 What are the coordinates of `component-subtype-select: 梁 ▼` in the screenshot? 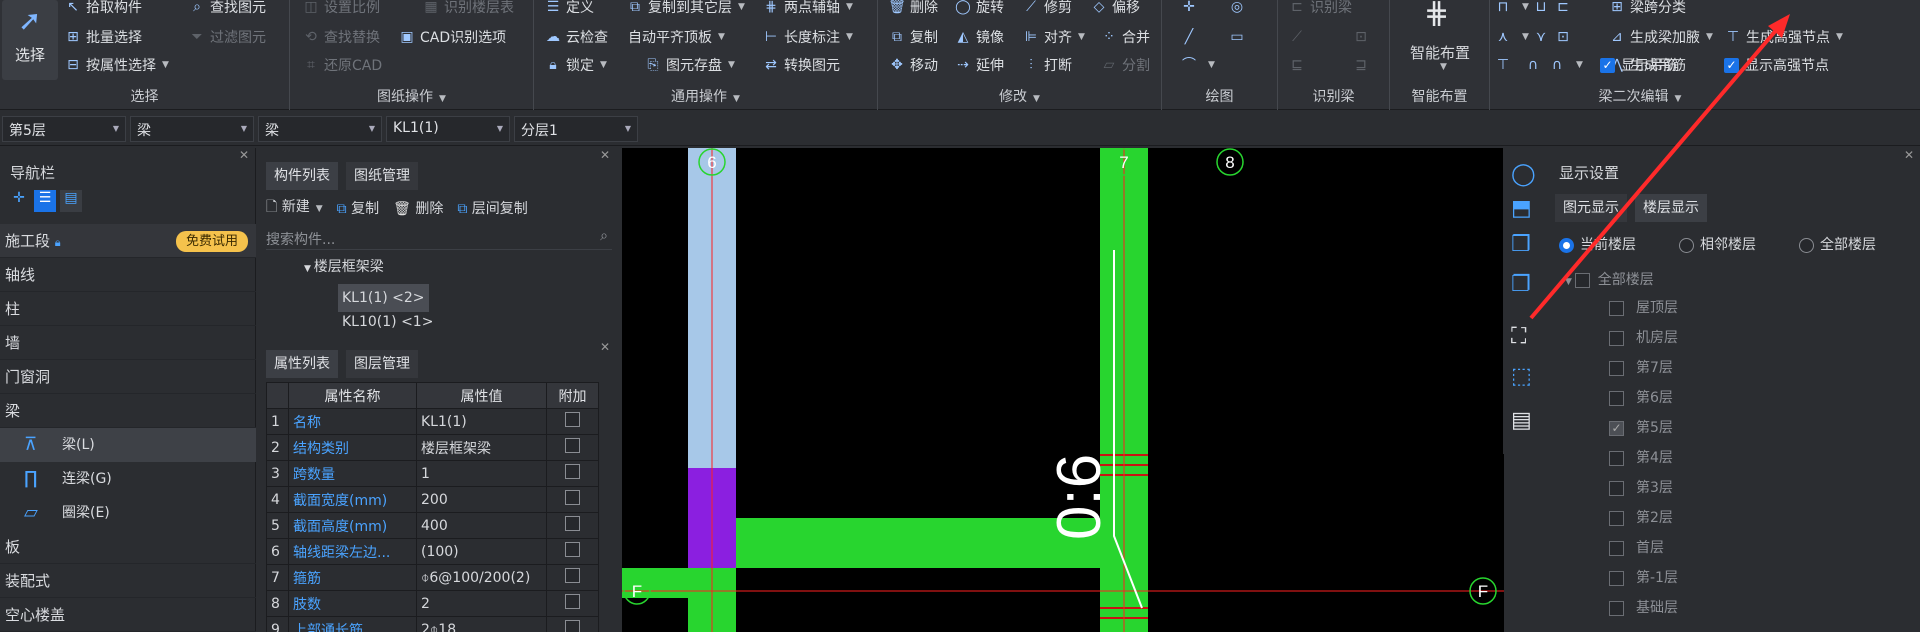 It's located at (320, 129).